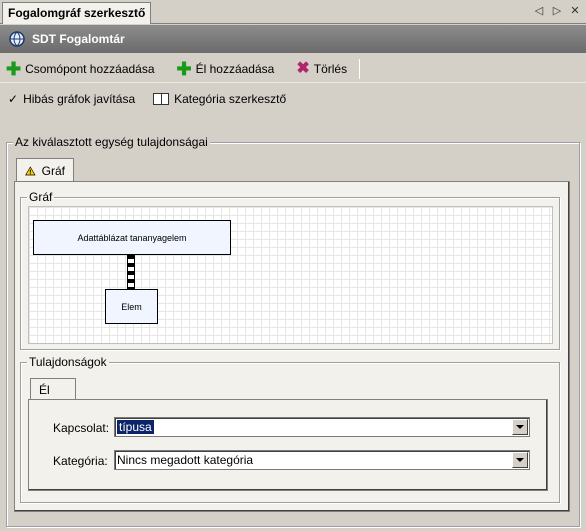 This screenshot has height=531, width=586. Describe the element at coordinates (322, 460) in the screenshot. I see `kategoria-select: Nincs megadott kategória` at that location.